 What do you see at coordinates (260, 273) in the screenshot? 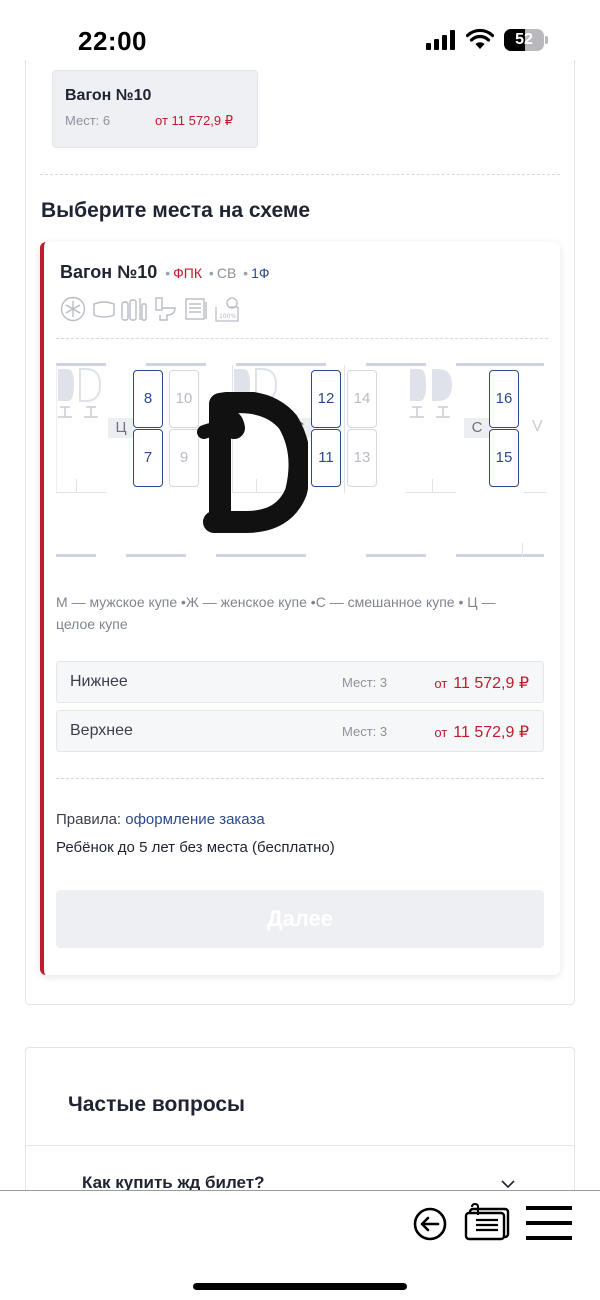
I see `service-class-label: 1Ф` at bounding box center [260, 273].